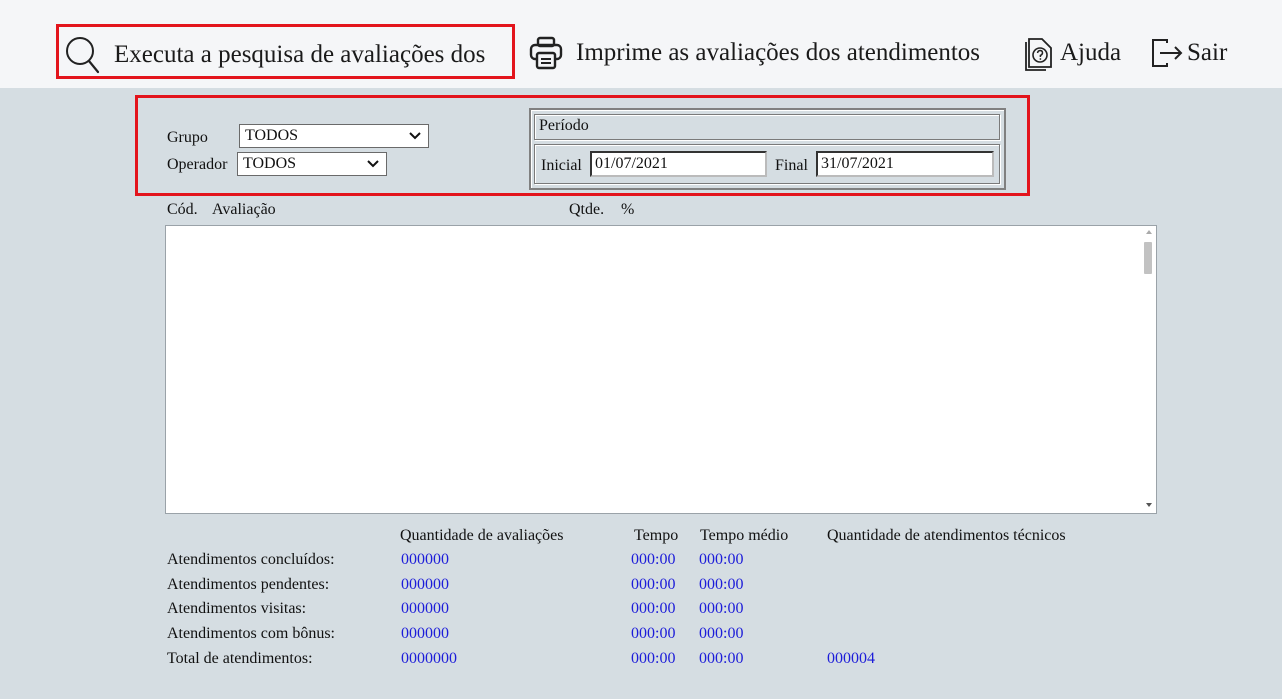 This screenshot has height=699, width=1282. Describe the element at coordinates (1149, 232) in the screenshot. I see `scroll-up-icon` at that location.